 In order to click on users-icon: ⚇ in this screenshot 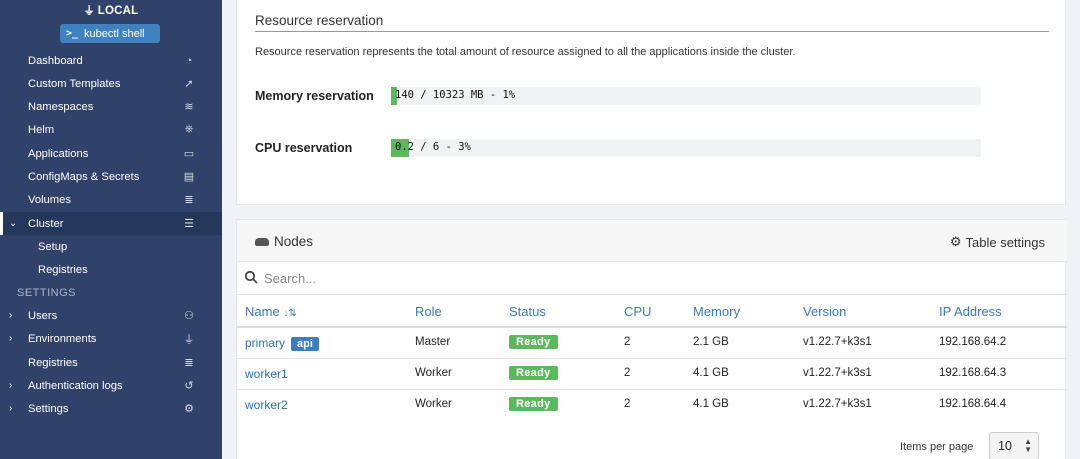, I will do `click(189, 316)`.